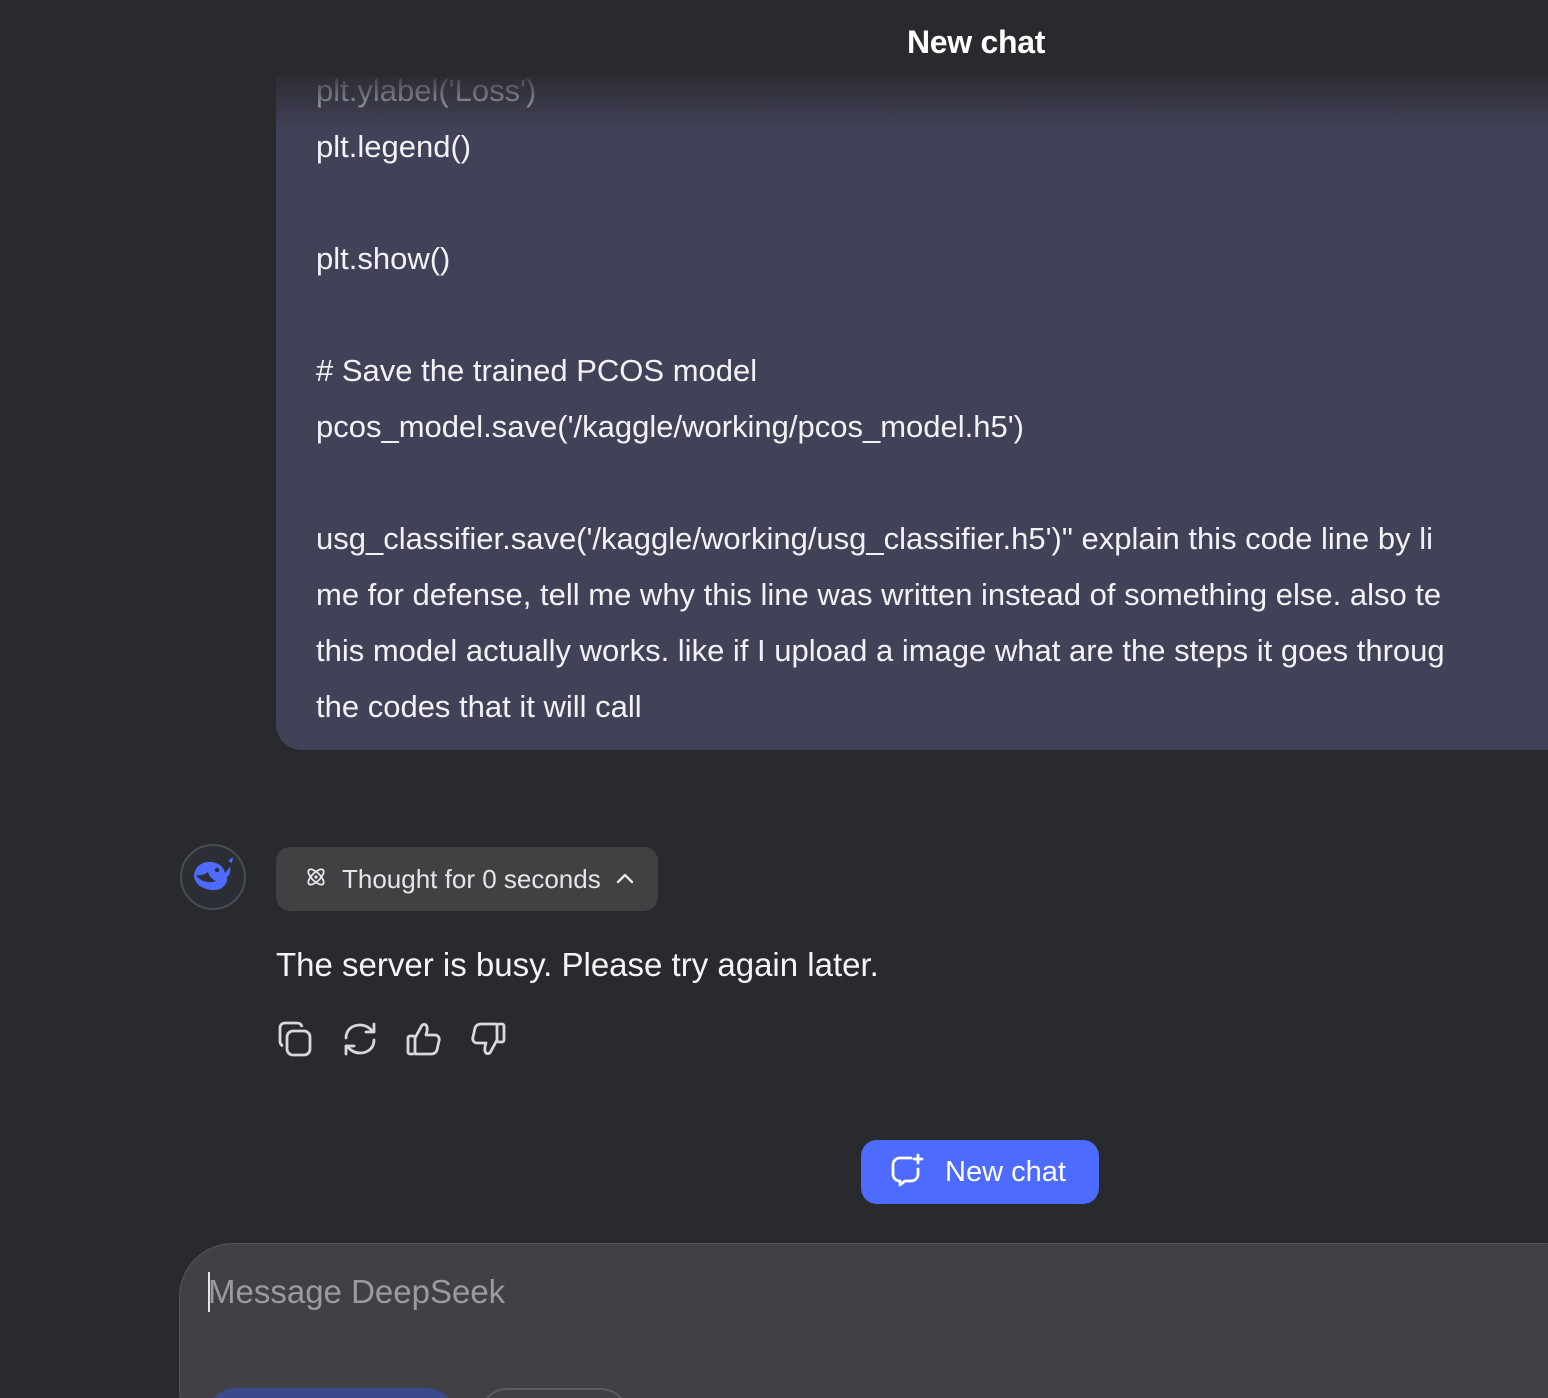  What do you see at coordinates (774, 38) in the screenshot?
I see `chat-header: New chat` at bounding box center [774, 38].